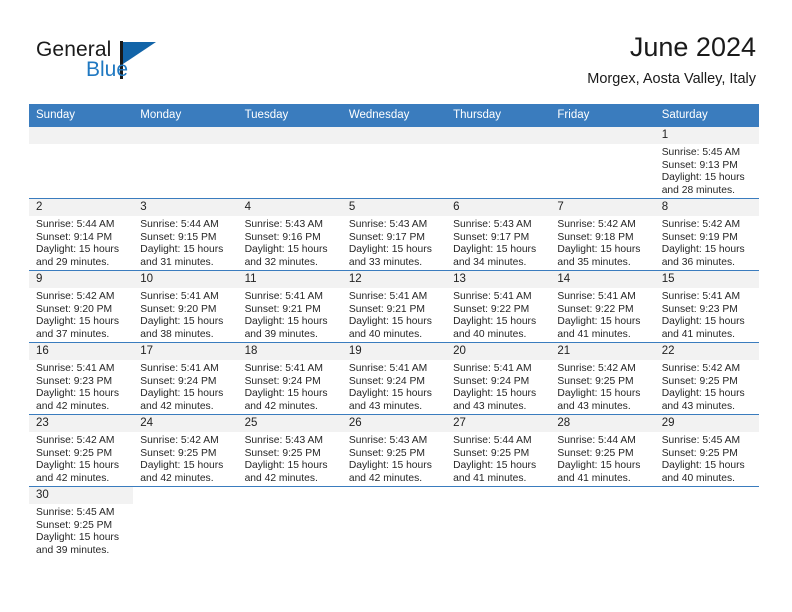 The width and height of the screenshot is (792, 612). I want to click on title-block: June 2024 Morgex, Aosta Valley, Italy, so click(671, 60).